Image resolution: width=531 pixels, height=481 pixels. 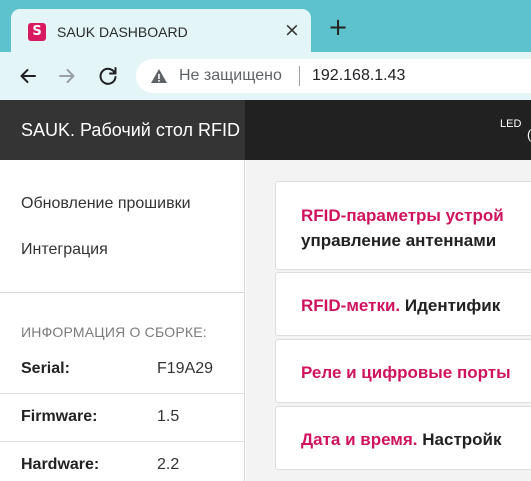 What do you see at coordinates (37, 32) in the screenshot?
I see `favicon-icon: S` at bounding box center [37, 32].